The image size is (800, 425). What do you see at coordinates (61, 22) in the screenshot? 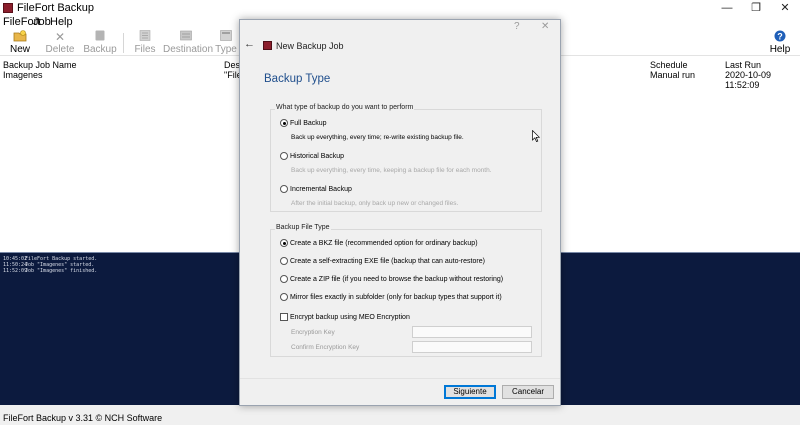
I see `menu-help: Help` at bounding box center [61, 22].